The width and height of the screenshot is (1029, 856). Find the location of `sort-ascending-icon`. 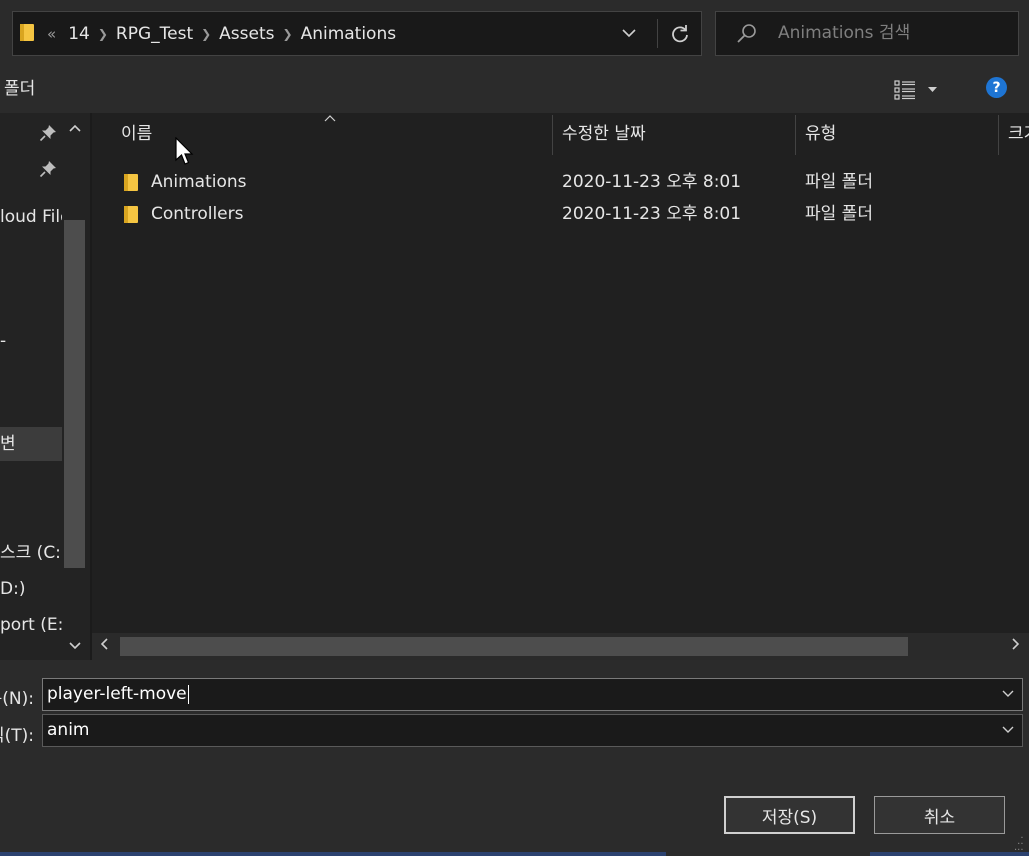

sort-ascending-icon is located at coordinates (330, 119).